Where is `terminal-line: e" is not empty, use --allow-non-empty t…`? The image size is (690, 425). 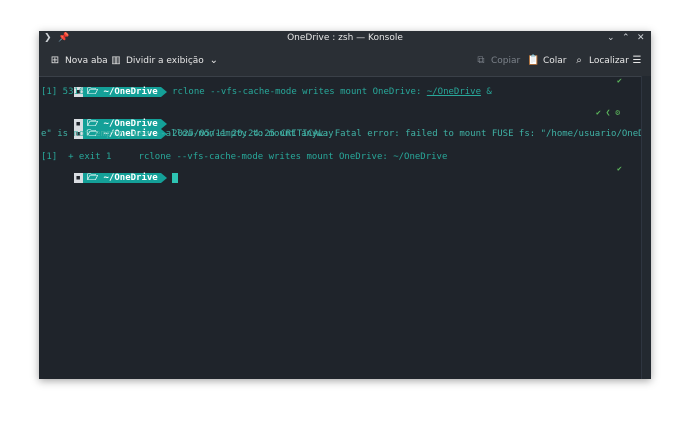
terminal-line: e" is not empty, use --allow-non-empty t… is located at coordinates (187, 134).